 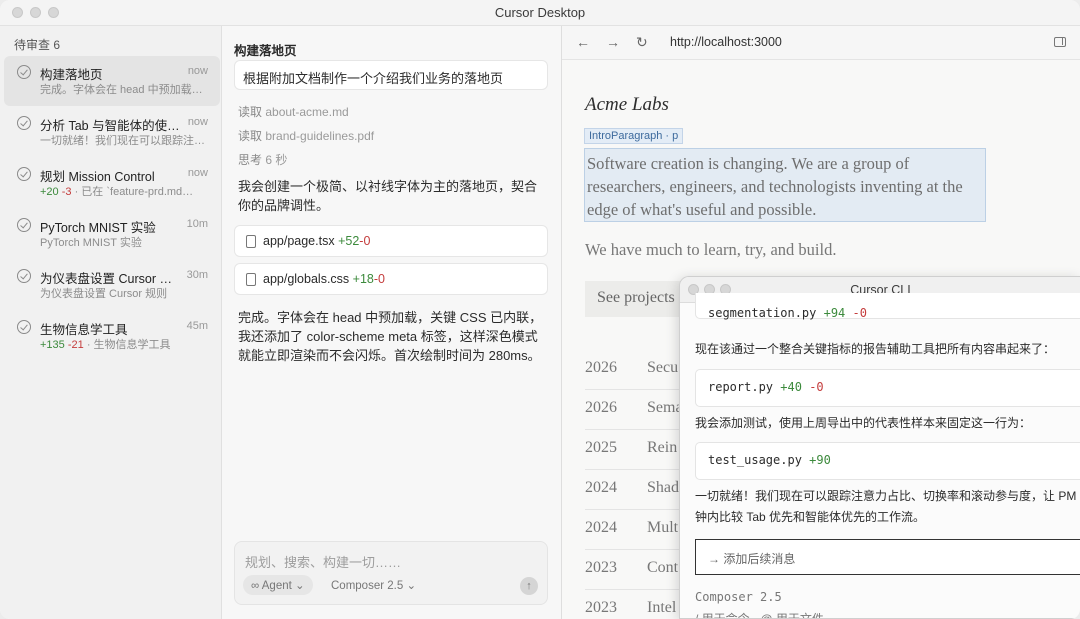 I want to click on window-title: Cursor Desktop, so click(x=540, y=12).